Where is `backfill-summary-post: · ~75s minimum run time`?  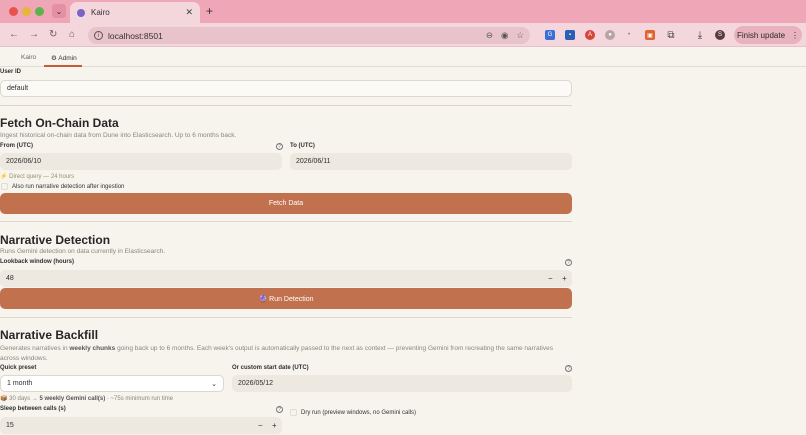 backfill-summary-post: · ~75s minimum run time is located at coordinates (139, 399).